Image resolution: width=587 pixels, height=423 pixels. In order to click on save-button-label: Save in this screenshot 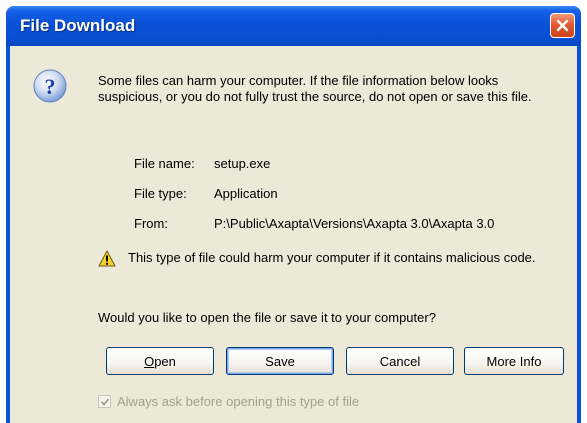, I will do `click(280, 361)`.